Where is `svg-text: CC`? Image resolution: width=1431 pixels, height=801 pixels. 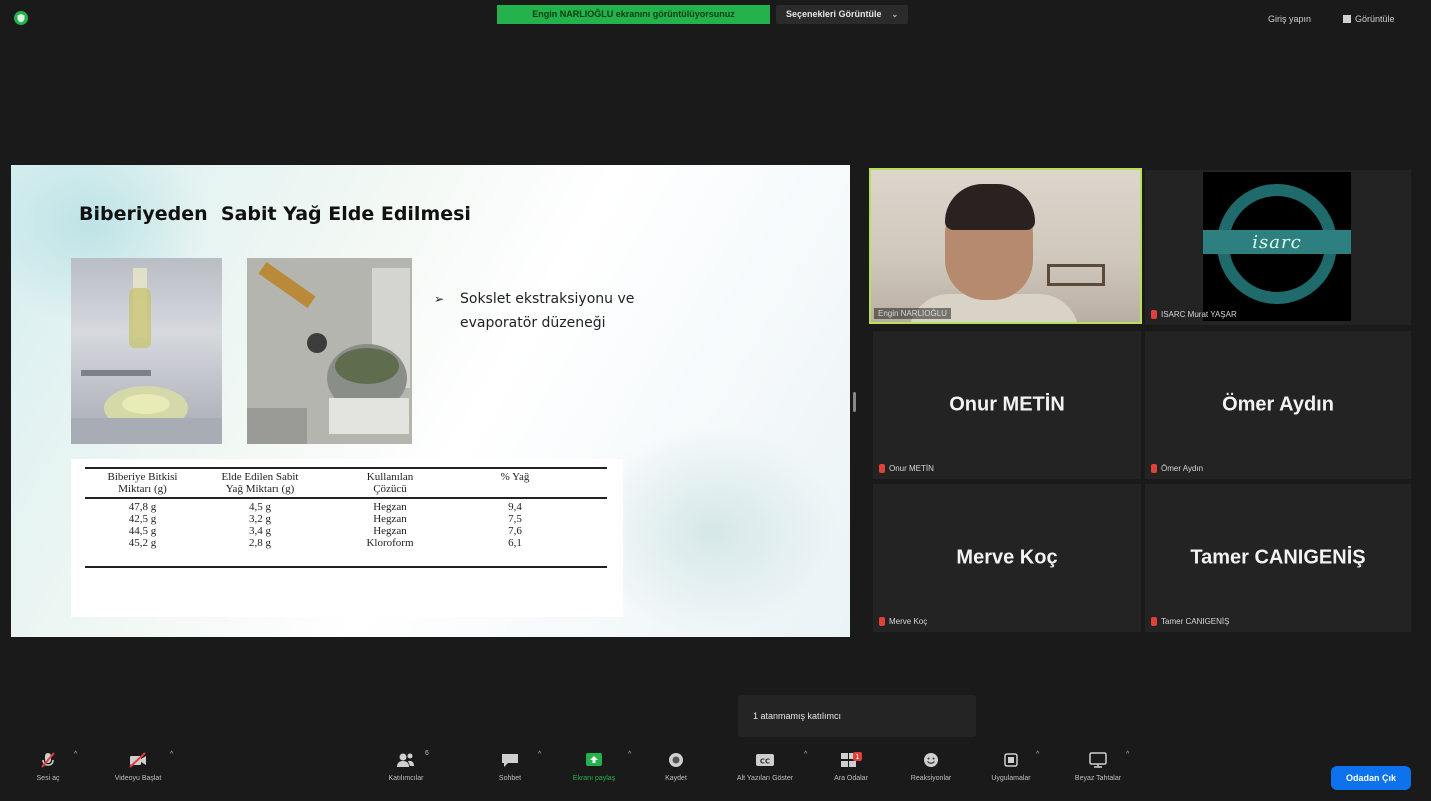 svg-text: CC is located at coordinates (765, 762).